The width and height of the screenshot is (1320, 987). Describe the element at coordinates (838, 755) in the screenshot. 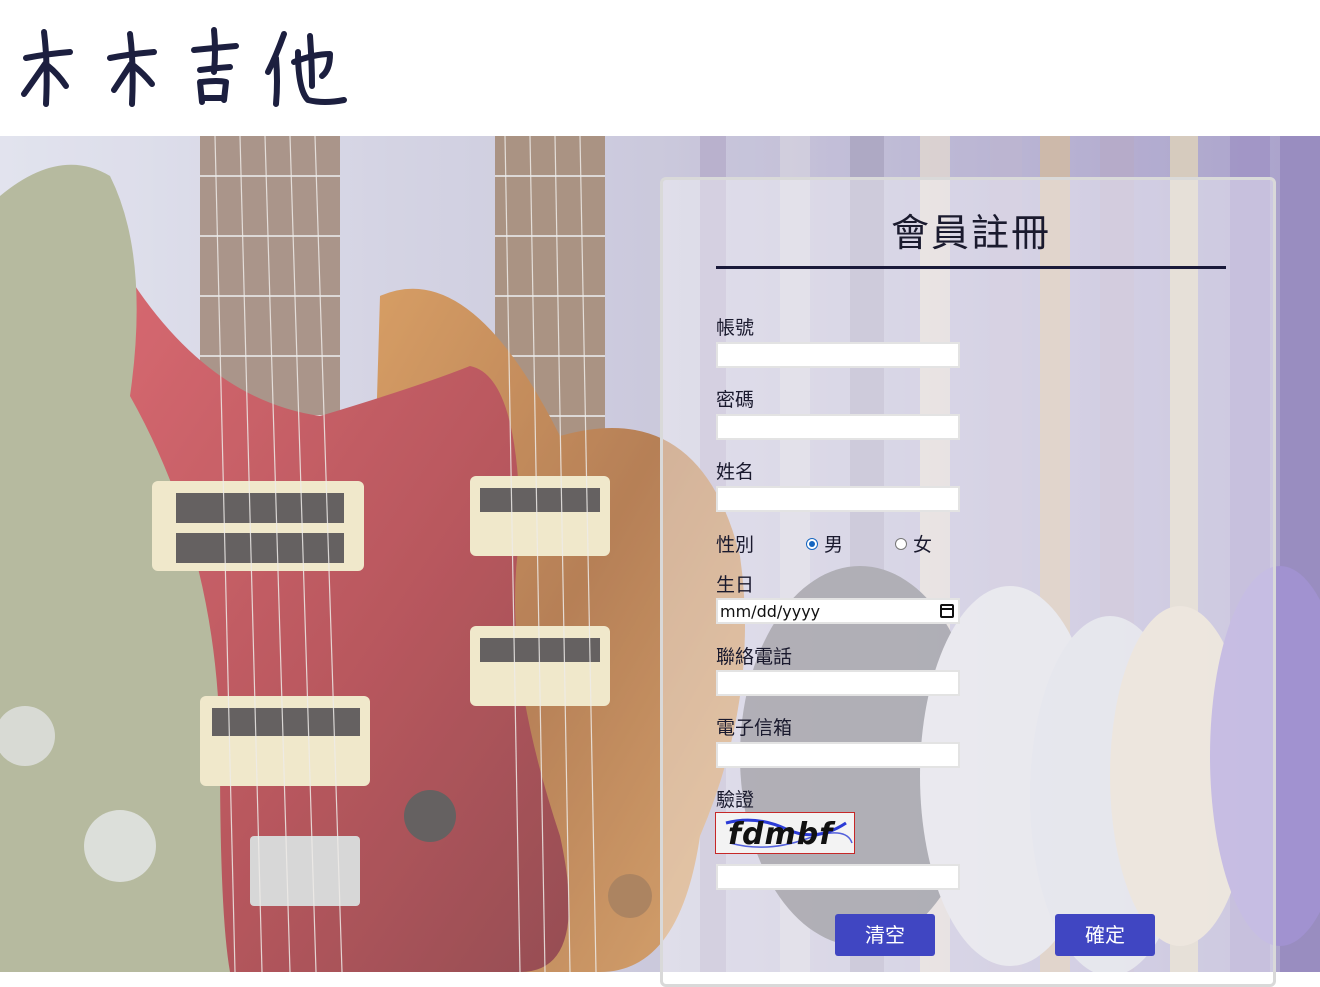

I see `email-input` at that location.